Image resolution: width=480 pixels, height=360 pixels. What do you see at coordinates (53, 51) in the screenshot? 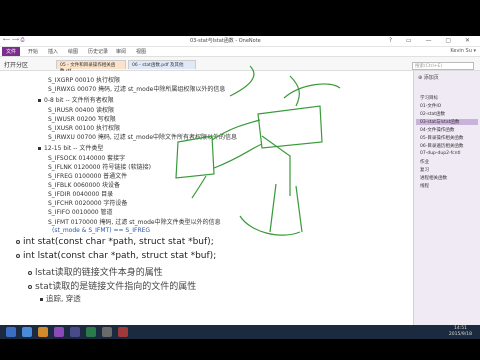
I see `tab-insert: 插入` at bounding box center [53, 51].